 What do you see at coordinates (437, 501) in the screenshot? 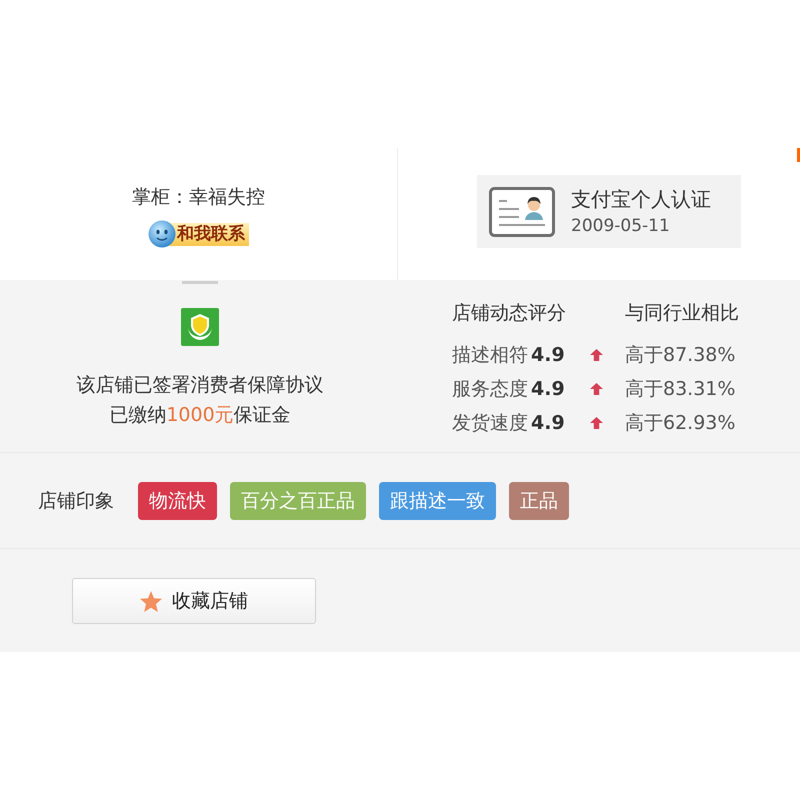
I see `impression-tag: 跟描述一致` at bounding box center [437, 501].